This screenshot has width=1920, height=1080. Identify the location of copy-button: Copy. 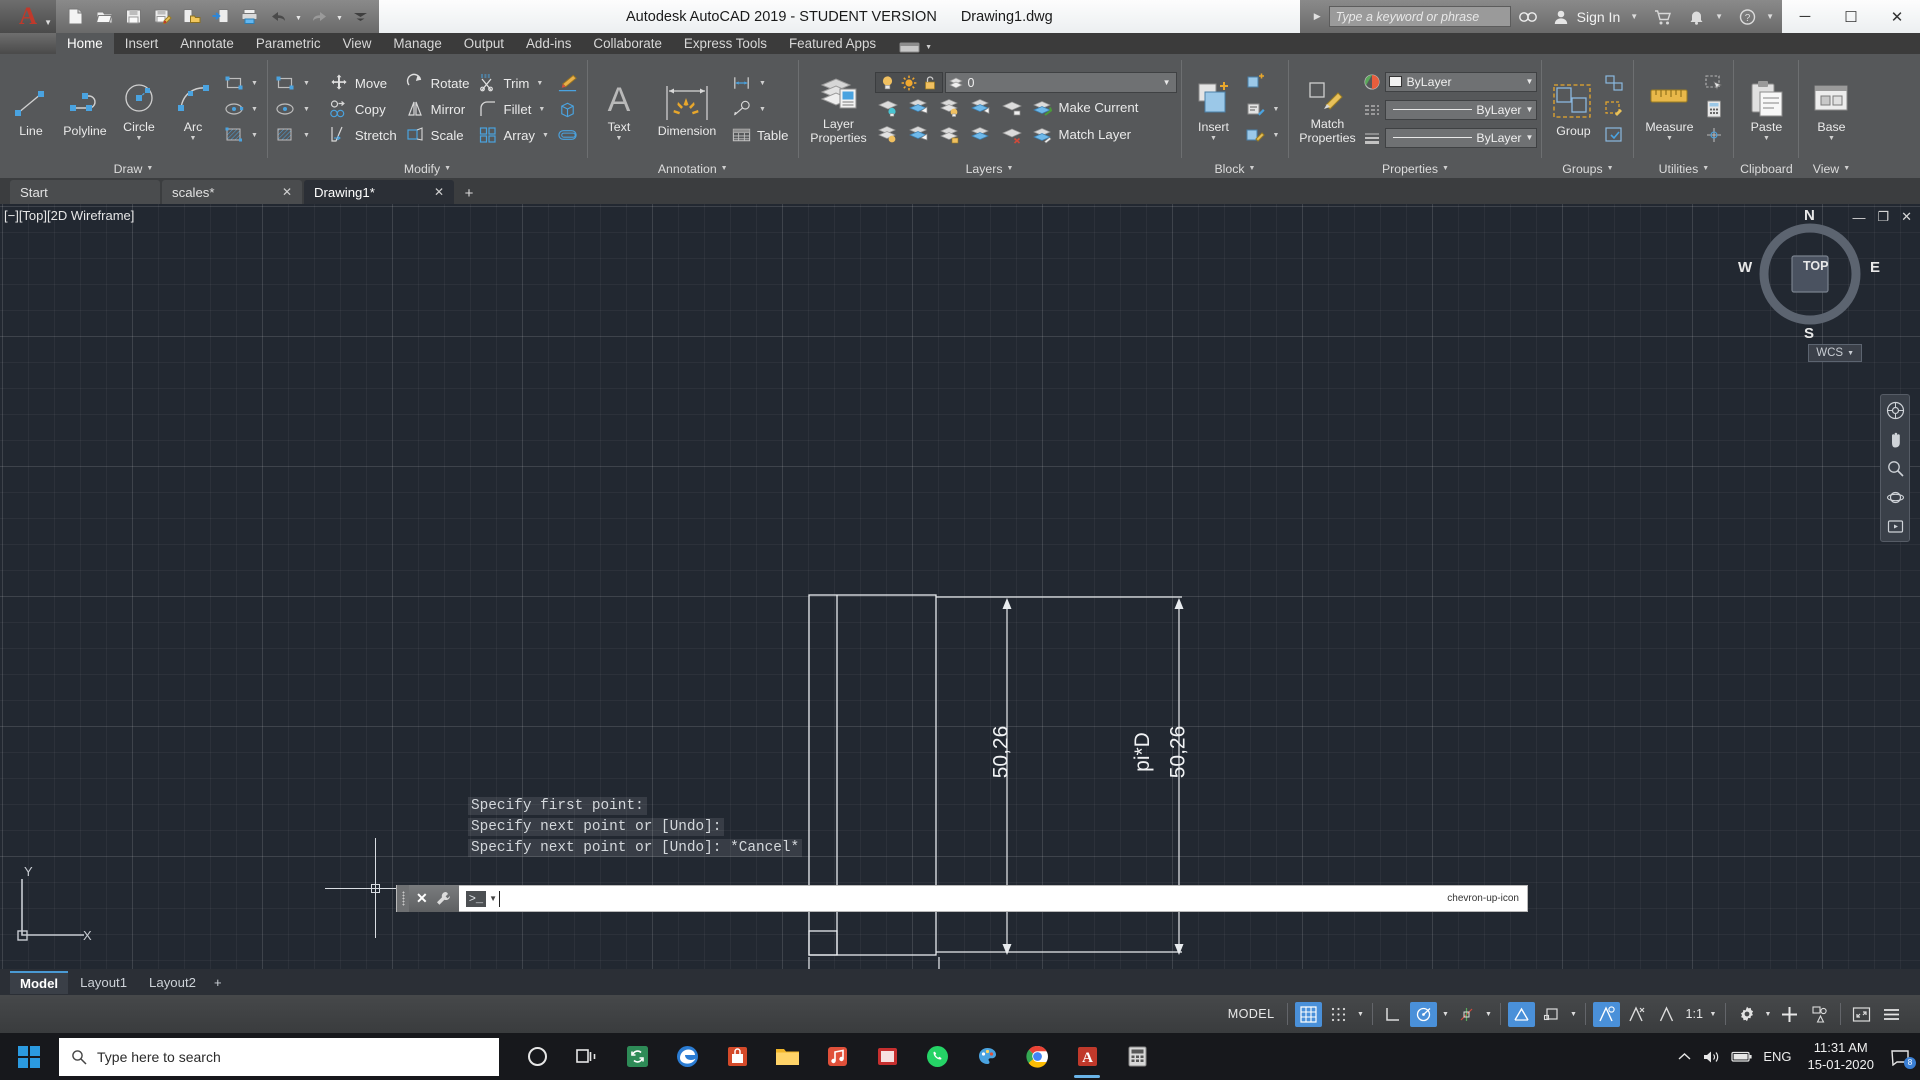
(364, 109).